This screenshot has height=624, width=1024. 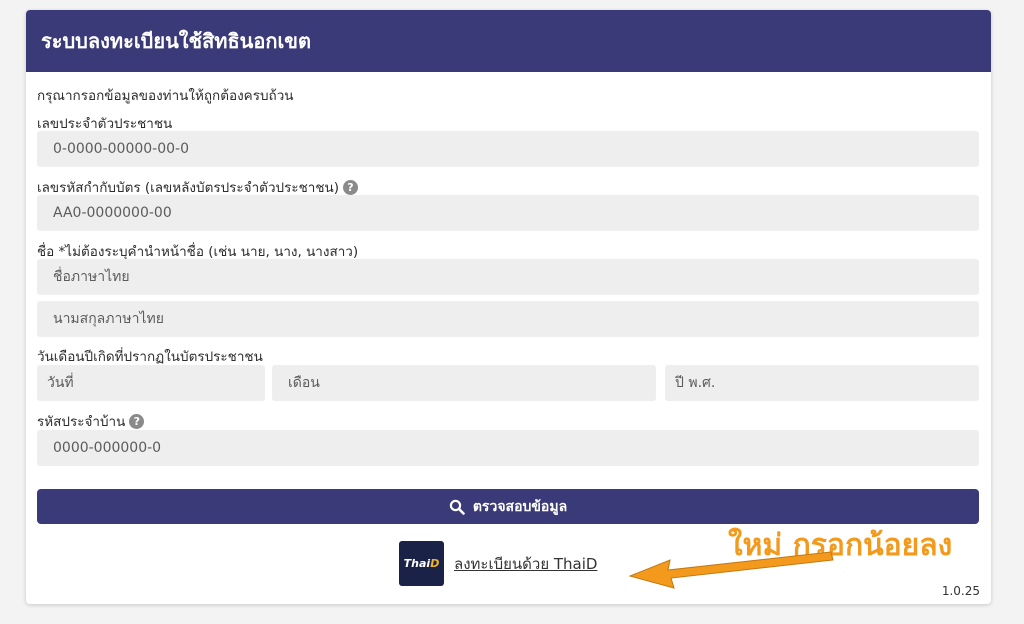 I want to click on first-name-input, so click(x=508, y=277).